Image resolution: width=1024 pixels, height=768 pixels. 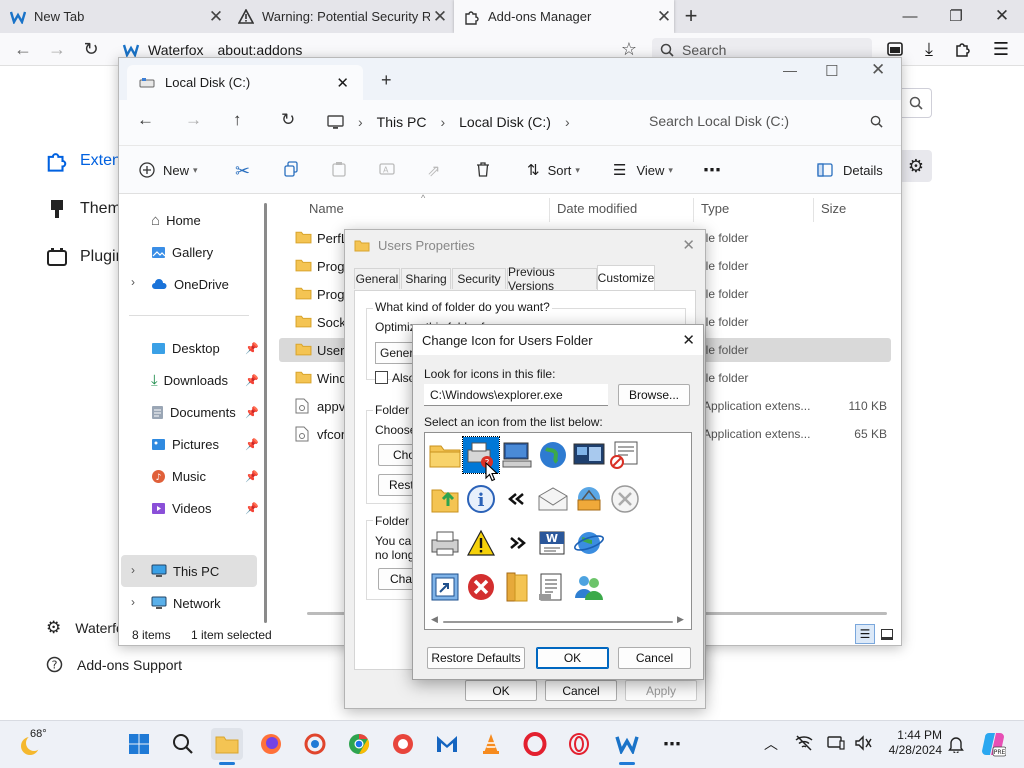 What do you see at coordinates (183, 744) in the screenshot?
I see `taskbar-search-icon` at bounding box center [183, 744].